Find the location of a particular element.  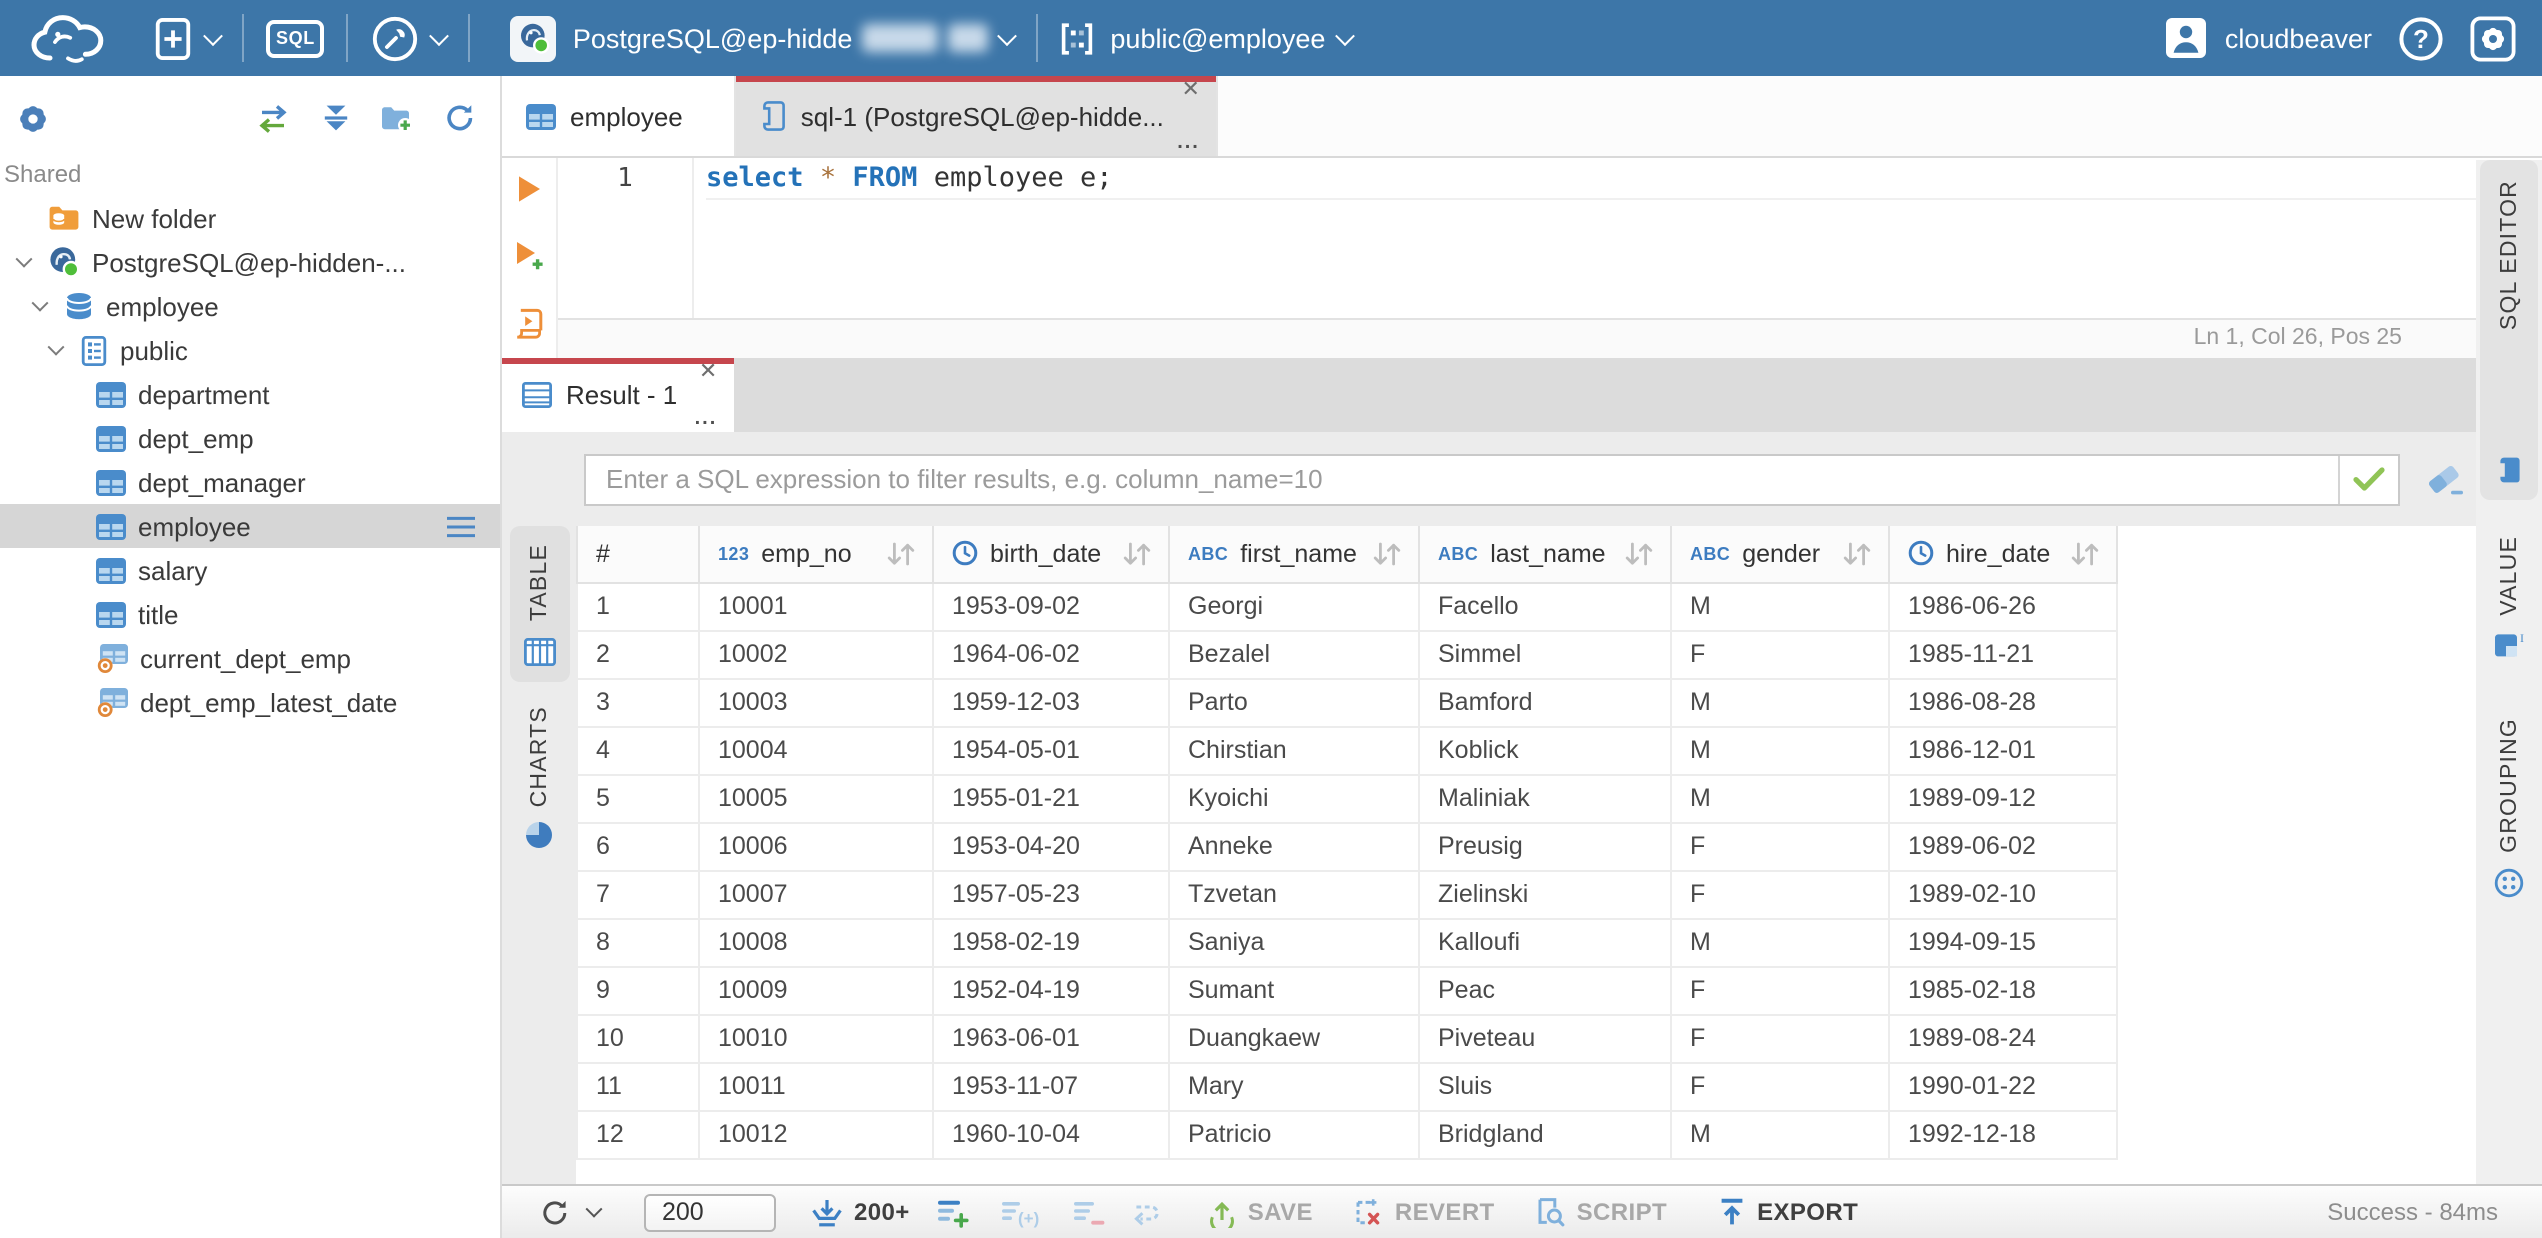

cell: 10005 is located at coordinates (816, 798).